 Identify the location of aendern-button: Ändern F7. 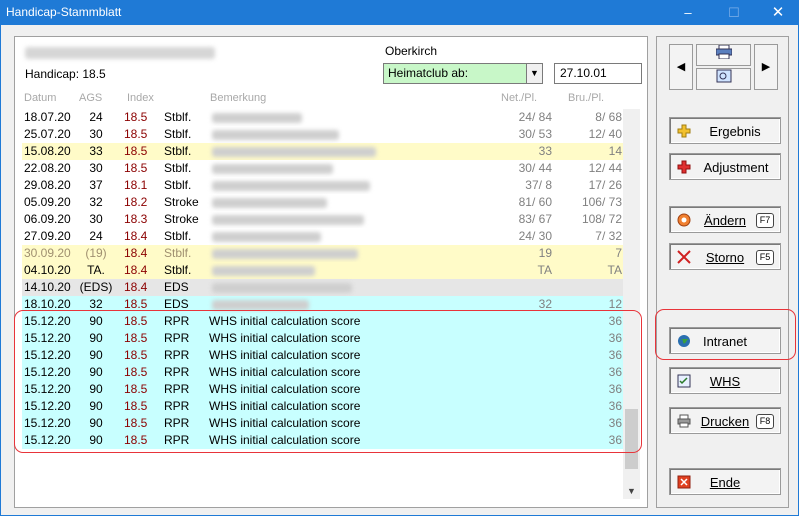
(725, 219).